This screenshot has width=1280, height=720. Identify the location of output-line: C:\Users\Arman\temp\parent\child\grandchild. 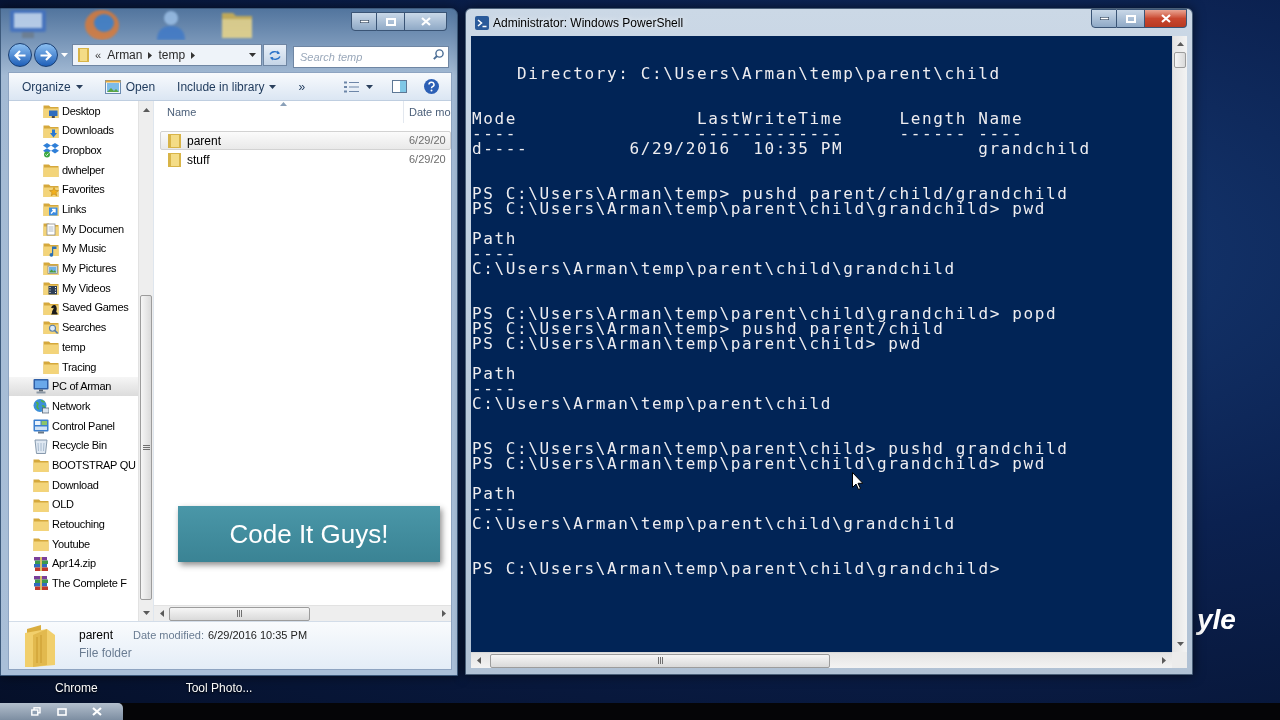
(714, 523).